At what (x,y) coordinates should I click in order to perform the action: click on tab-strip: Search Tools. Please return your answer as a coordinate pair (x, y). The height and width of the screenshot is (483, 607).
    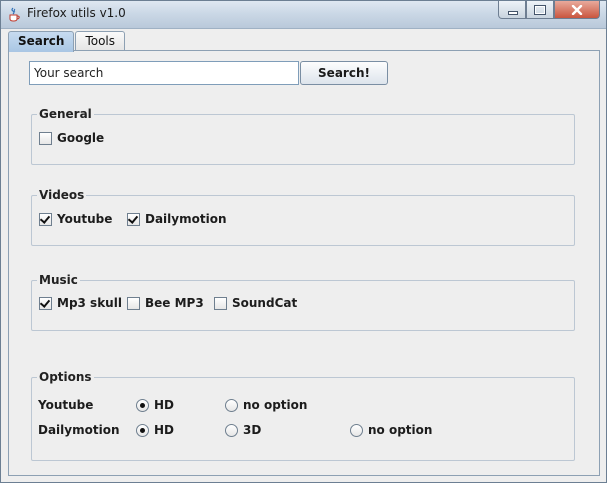
    Looking at the image, I should click on (67, 41).